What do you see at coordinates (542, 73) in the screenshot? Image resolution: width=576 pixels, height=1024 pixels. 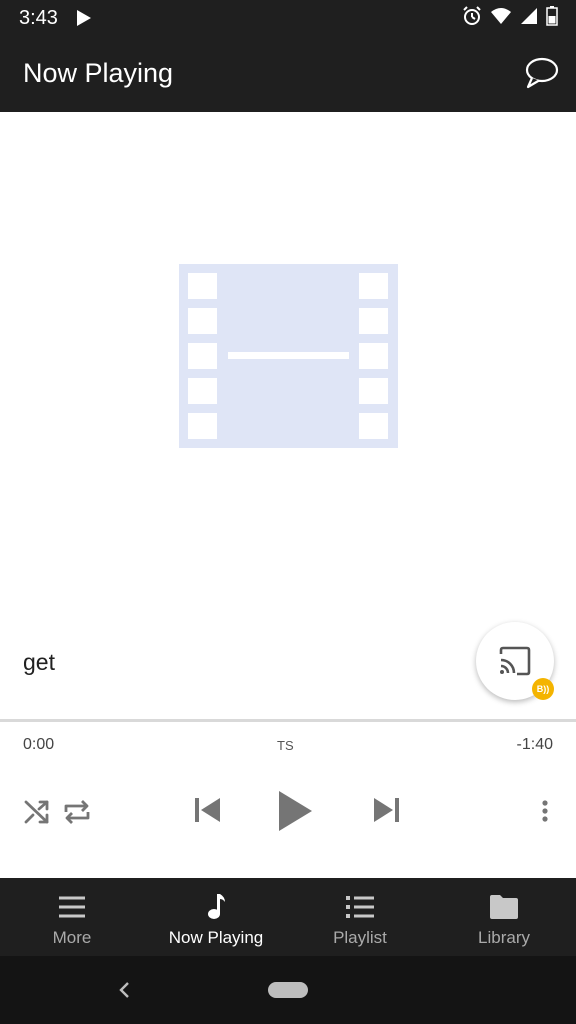 I see `chat-bubble-icon` at bounding box center [542, 73].